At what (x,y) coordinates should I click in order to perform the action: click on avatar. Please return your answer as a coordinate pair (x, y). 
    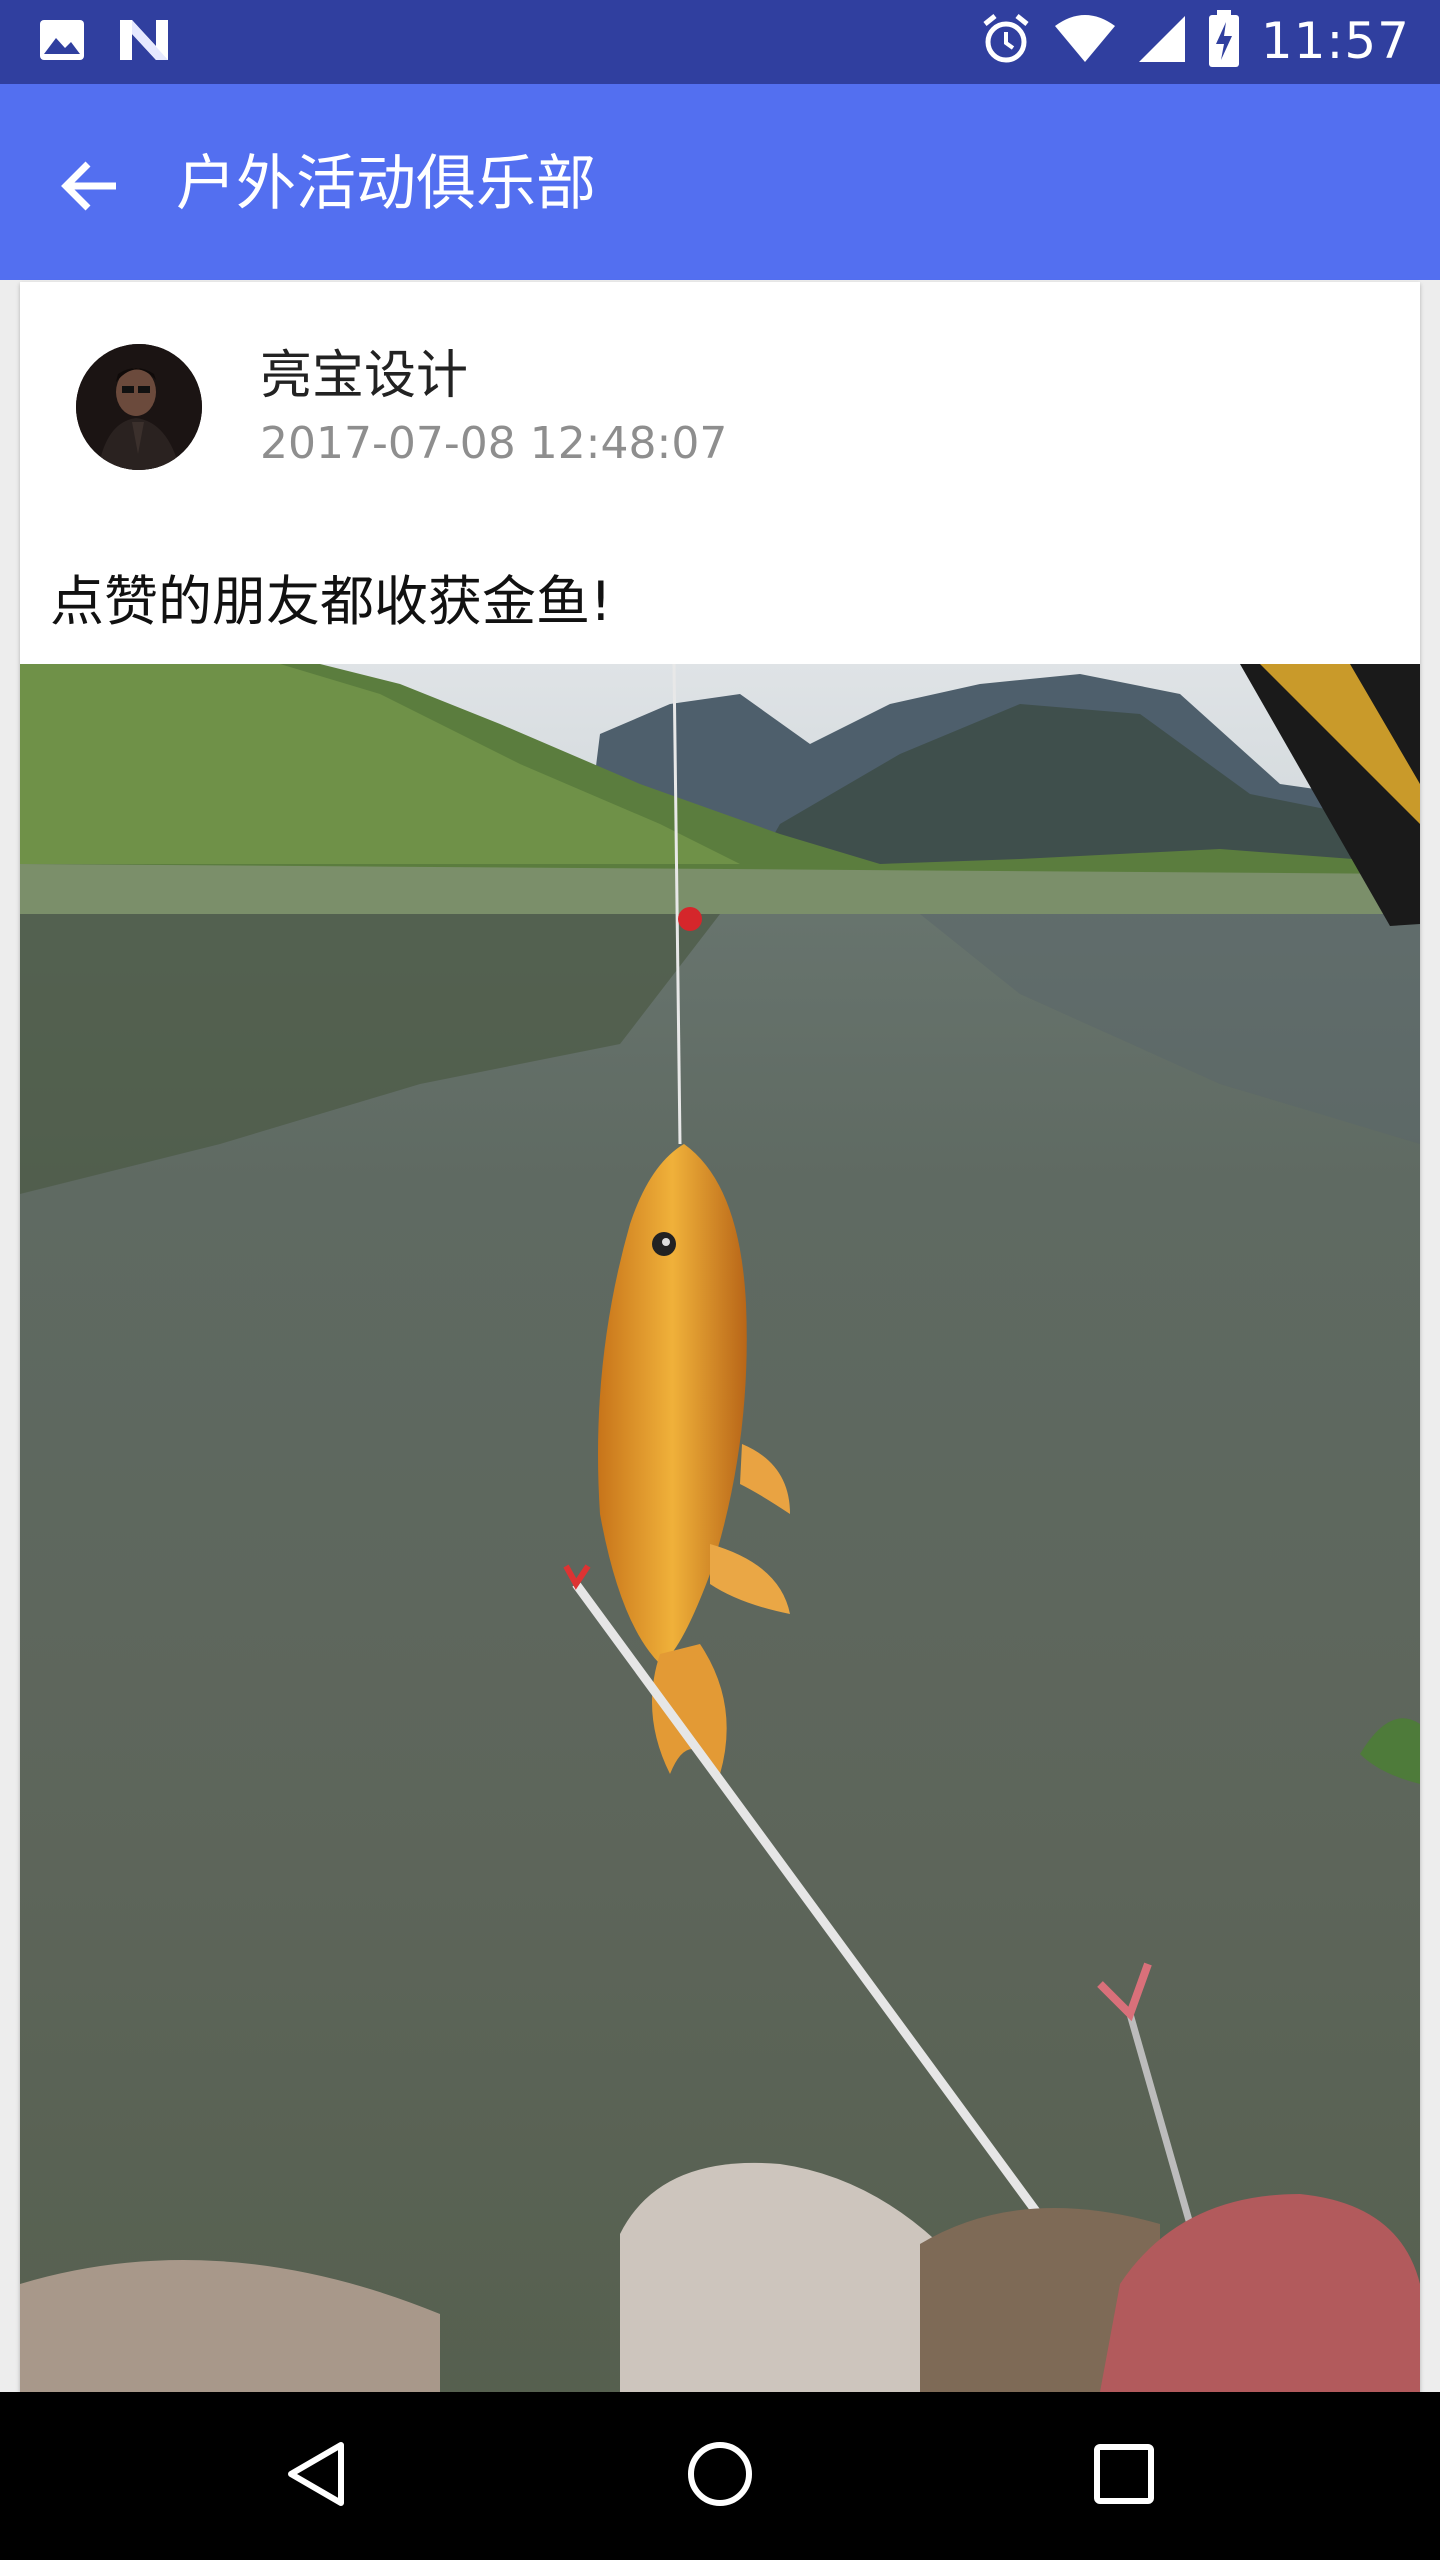
    Looking at the image, I should click on (139, 407).